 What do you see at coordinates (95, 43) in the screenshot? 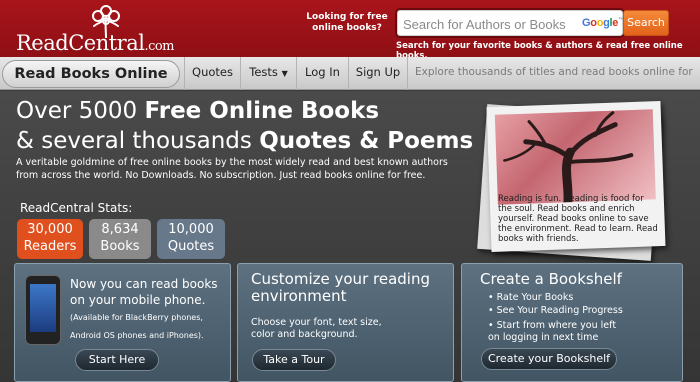
I see `site-logo: ReadCentral.com` at bounding box center [95, 43].